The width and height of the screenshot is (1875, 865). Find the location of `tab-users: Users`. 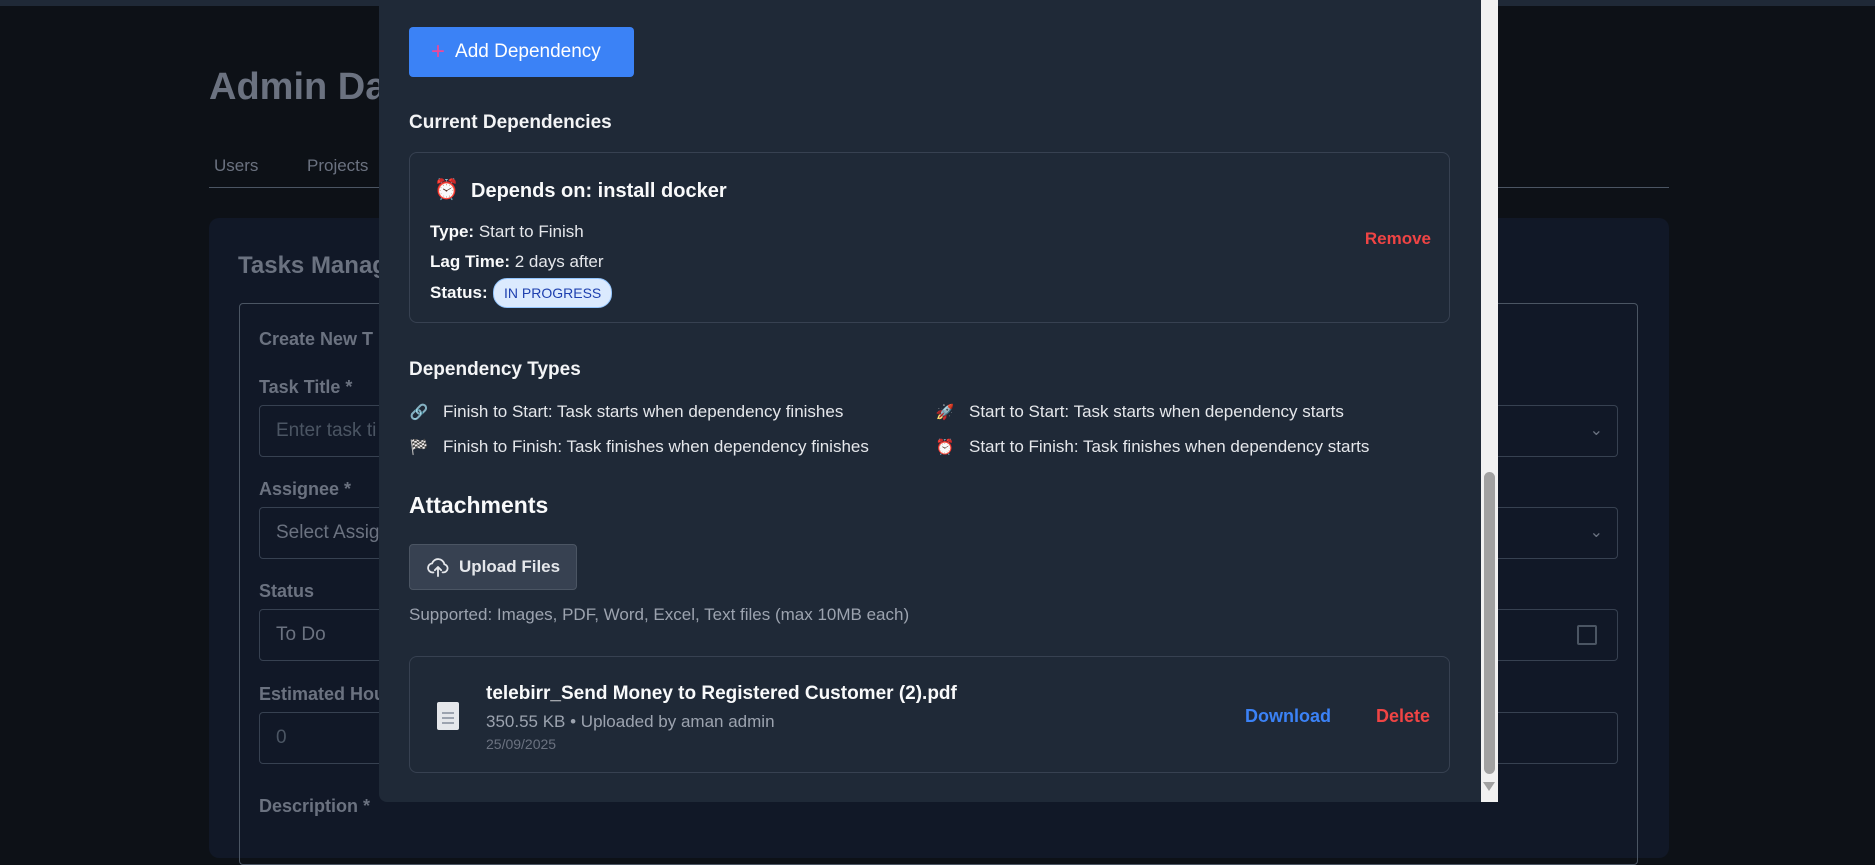

tab-users: Users is located at coordinates (236, 166).